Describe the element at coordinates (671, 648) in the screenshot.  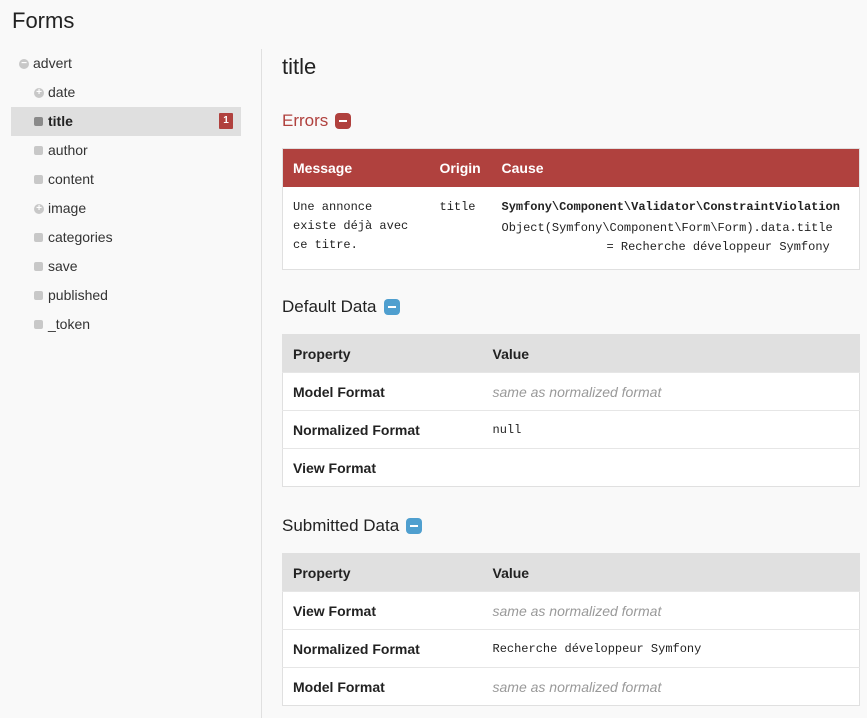
I see `property-value: Recherche développeur Symfony` at that location.